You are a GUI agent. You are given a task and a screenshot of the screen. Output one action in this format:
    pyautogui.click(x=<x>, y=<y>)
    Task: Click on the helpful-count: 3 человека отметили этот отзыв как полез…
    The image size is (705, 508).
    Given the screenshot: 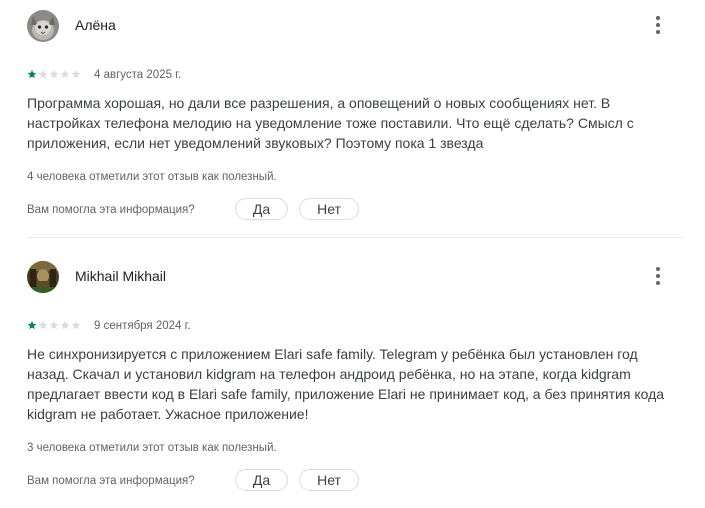 What is the action you would take?
    pyautogui.click(x=152, y=448)
    